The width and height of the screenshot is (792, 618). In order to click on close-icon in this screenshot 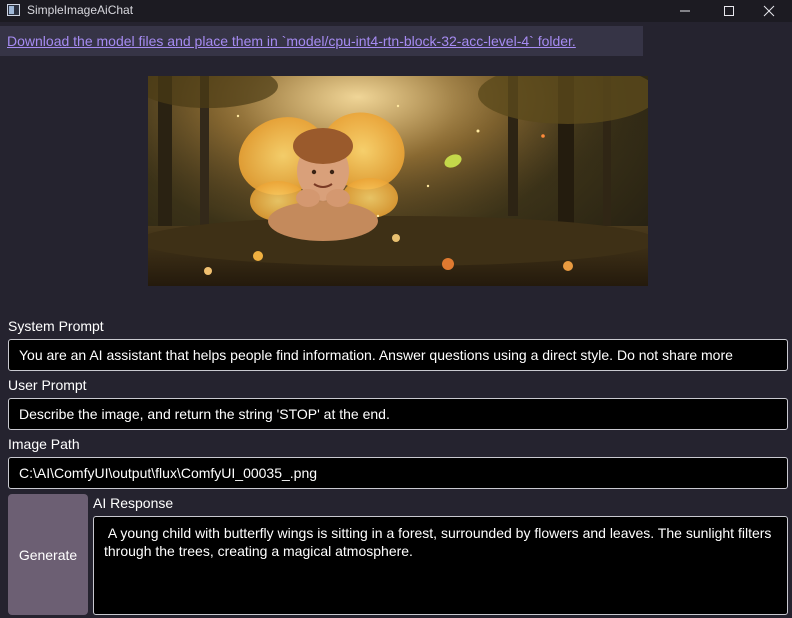, I will do `click(769, 11)`.